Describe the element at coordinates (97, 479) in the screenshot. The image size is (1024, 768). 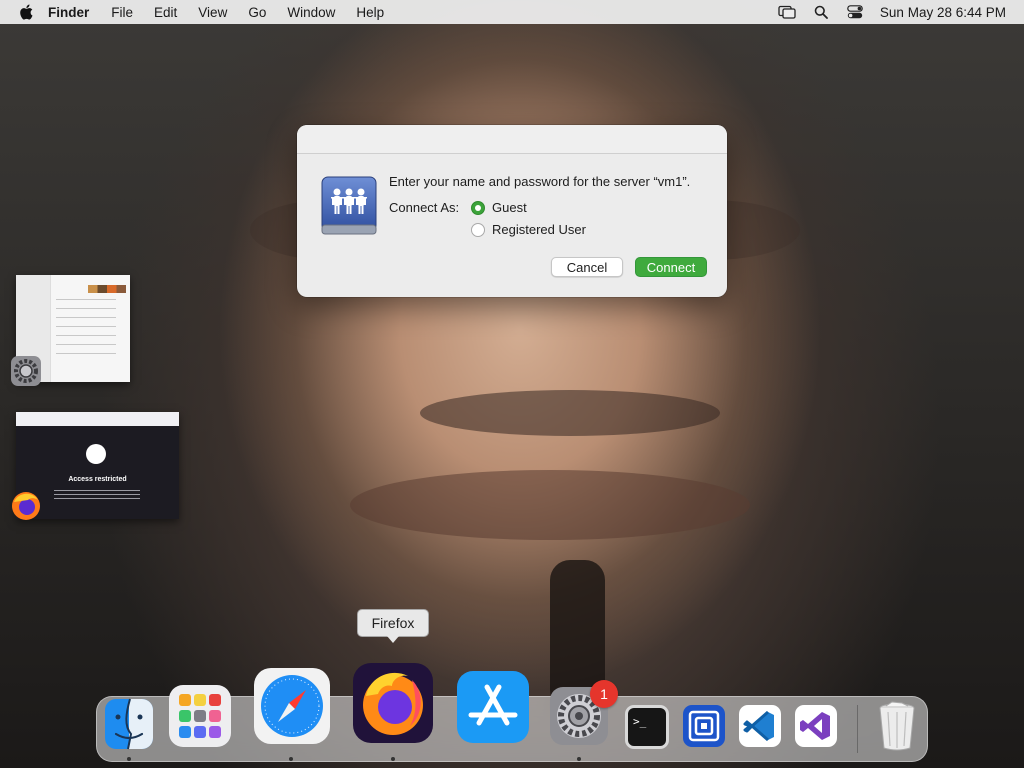
I see `thumb-access-restricted-text: Access restricted` at that location.